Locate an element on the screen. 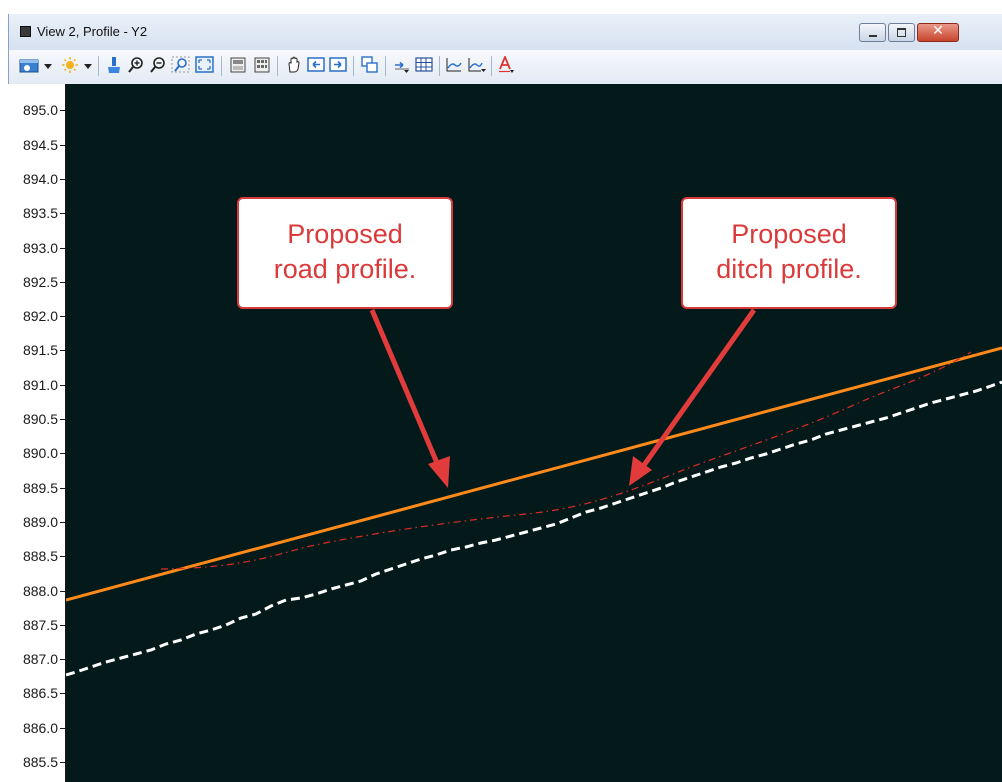 The width and height of the screenshot is (1002, 782). display-style-icon is located at coordinates (70, 65).